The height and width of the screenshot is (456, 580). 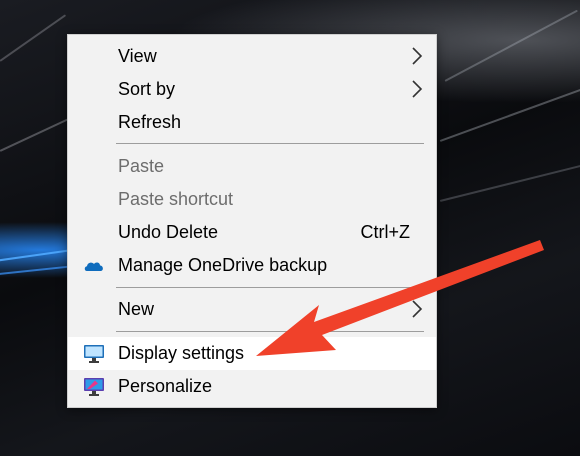 I want to click on menu-item-label: Display settings, so click(x=181, y=353).